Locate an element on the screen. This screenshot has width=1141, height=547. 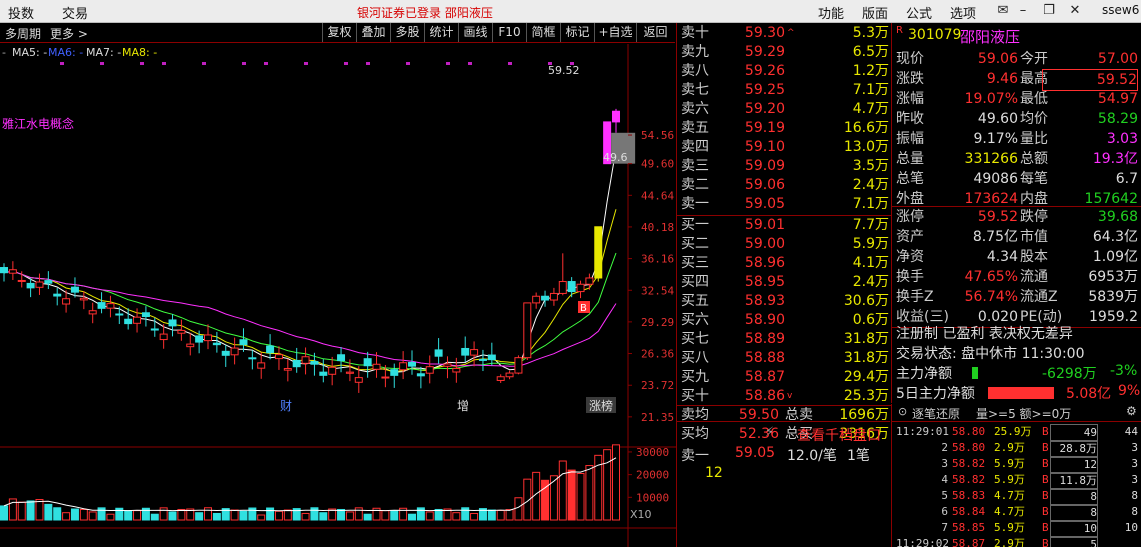
multi-period-button: 多周期 is located at coordinates (23, 33).